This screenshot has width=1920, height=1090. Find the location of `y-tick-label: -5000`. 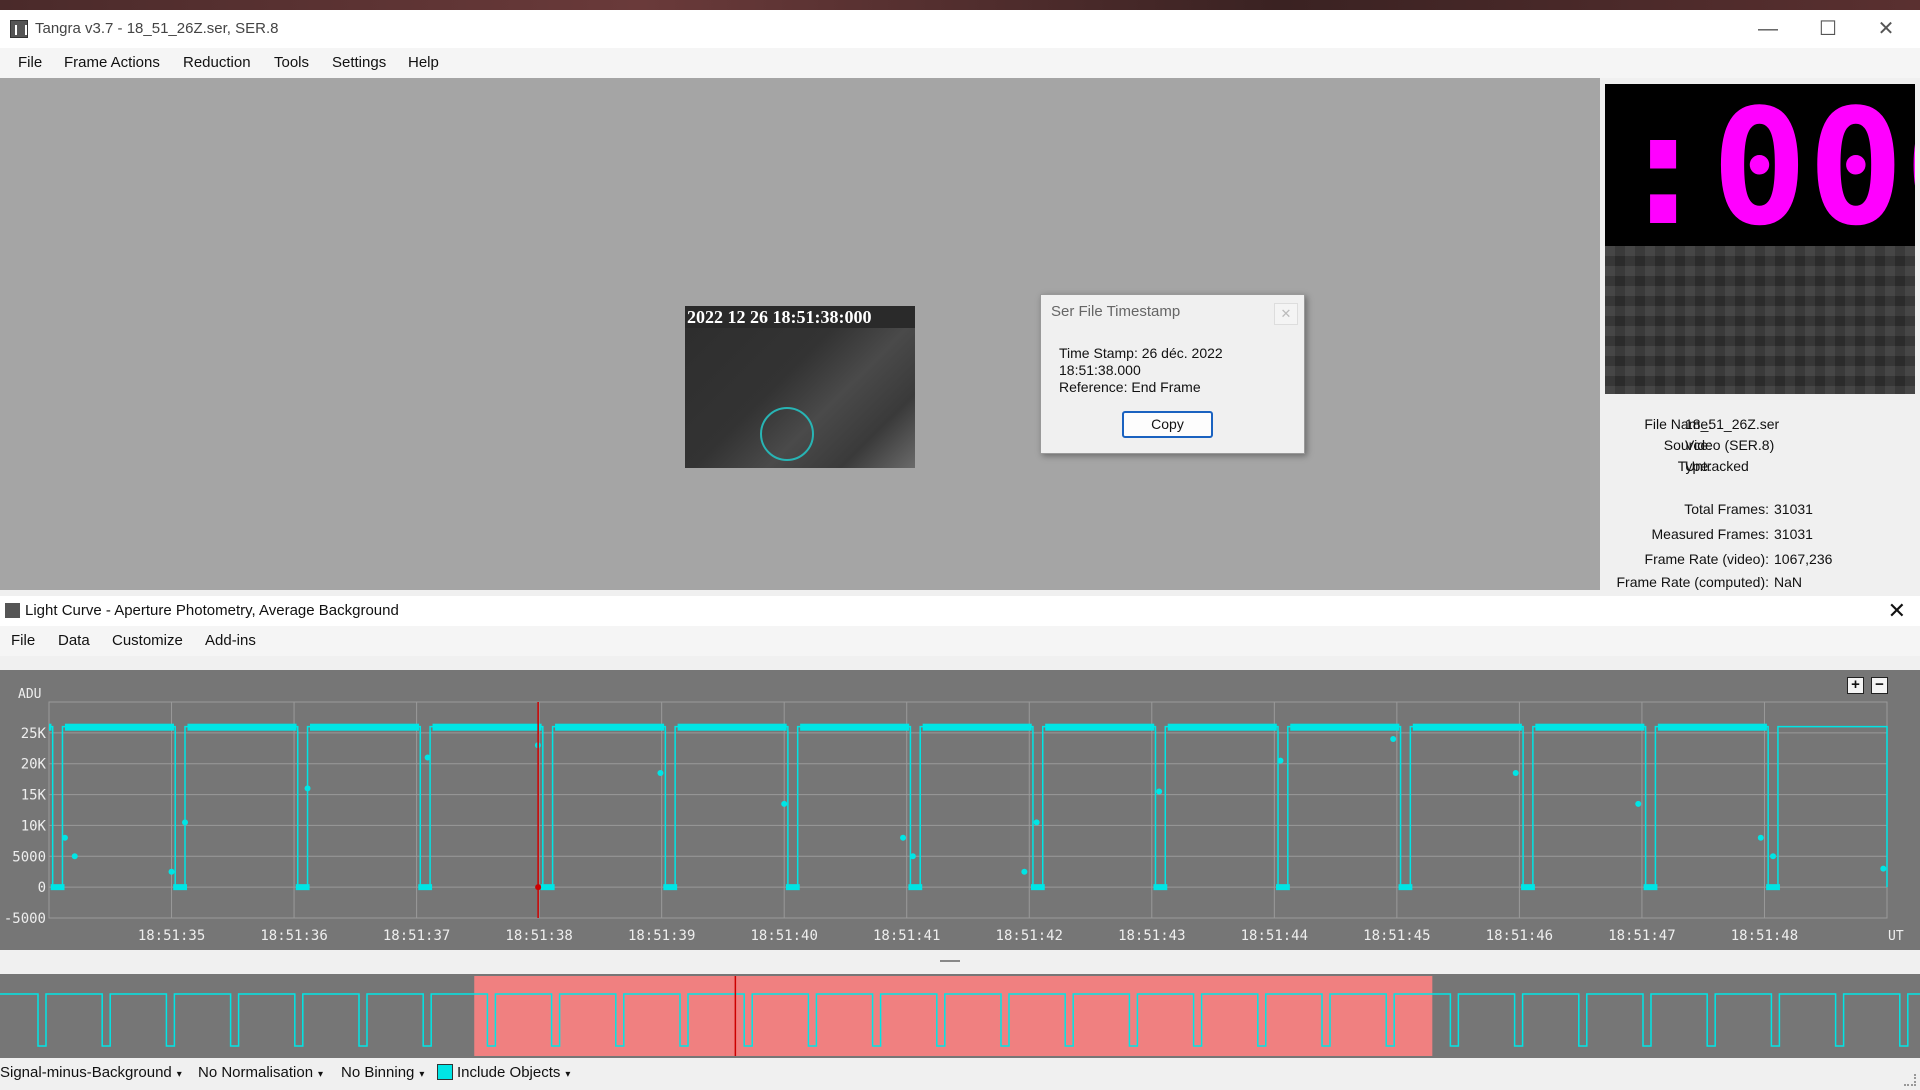

y-tick-label: -5000 is located at coordinates (25, 919).